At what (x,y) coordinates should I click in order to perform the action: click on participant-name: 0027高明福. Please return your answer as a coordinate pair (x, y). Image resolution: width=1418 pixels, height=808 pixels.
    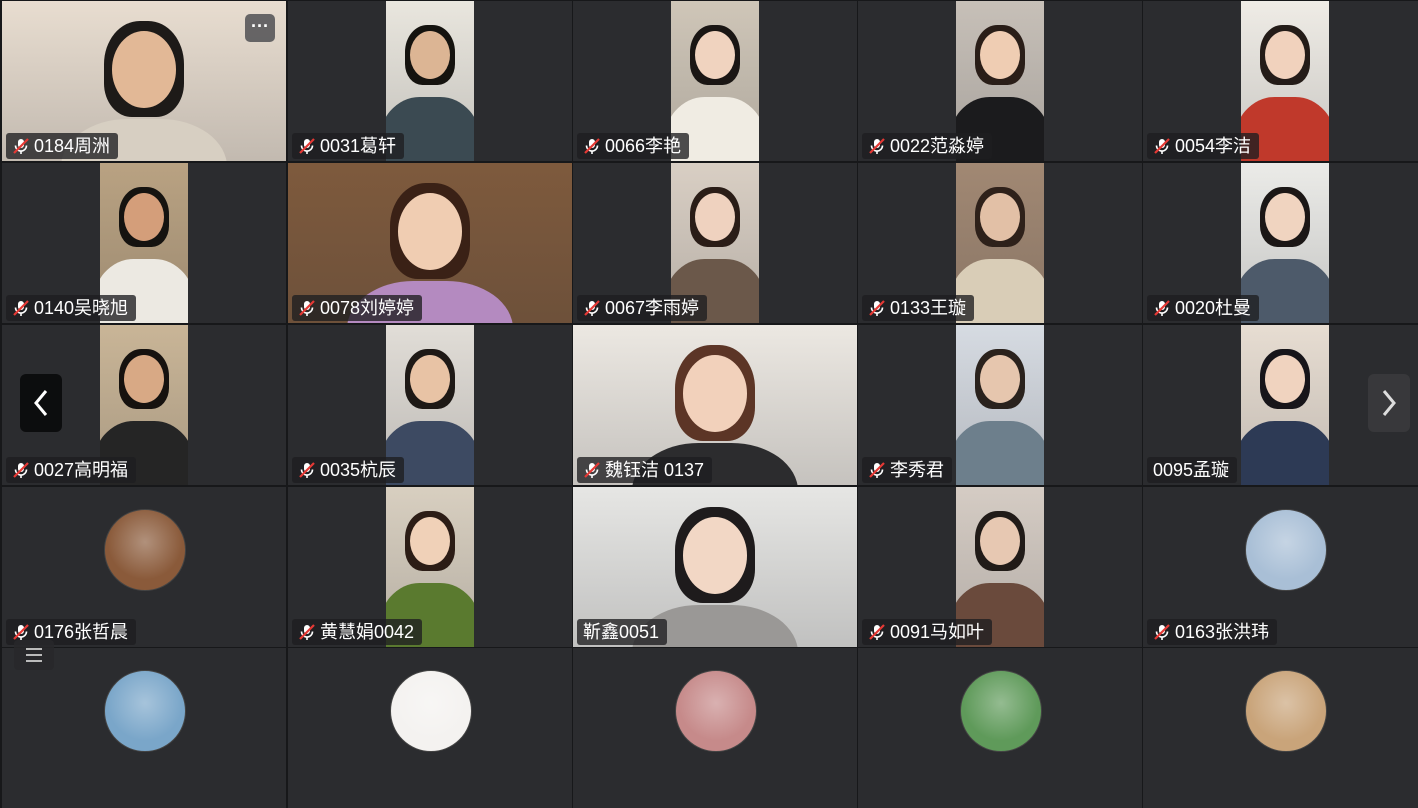
    Looking at the image, I should click on (81, 470).